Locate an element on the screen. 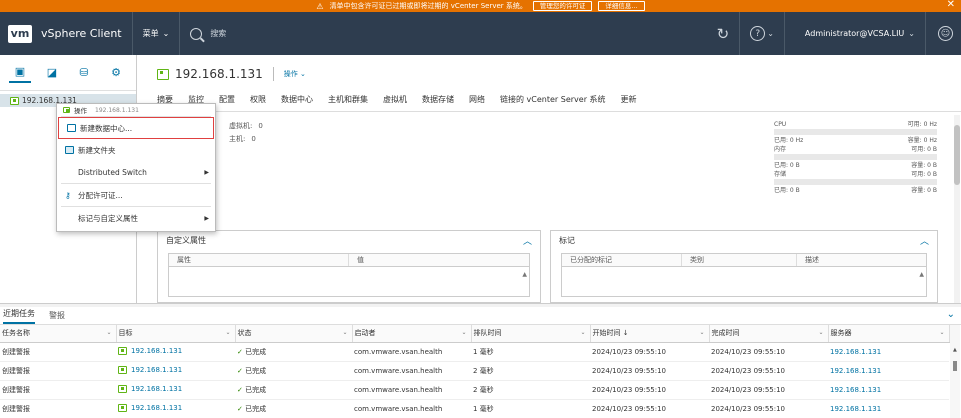 The height and width of the screenshot is (418, 961). chevron-down-icon: ⌄ is located at coordinates (166, 33).